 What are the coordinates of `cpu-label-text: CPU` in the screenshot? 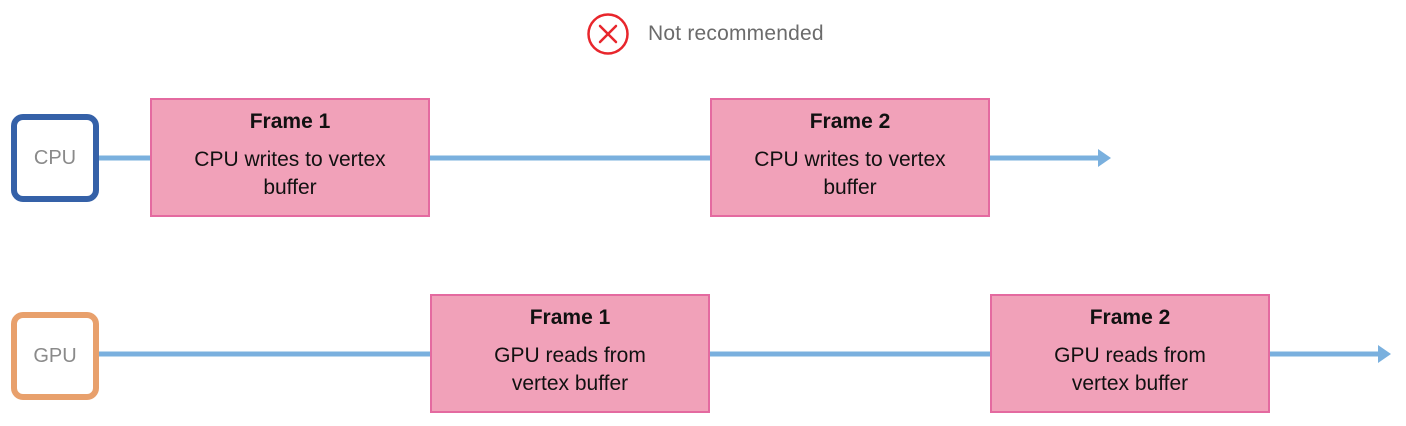 It's located at (55, 157).